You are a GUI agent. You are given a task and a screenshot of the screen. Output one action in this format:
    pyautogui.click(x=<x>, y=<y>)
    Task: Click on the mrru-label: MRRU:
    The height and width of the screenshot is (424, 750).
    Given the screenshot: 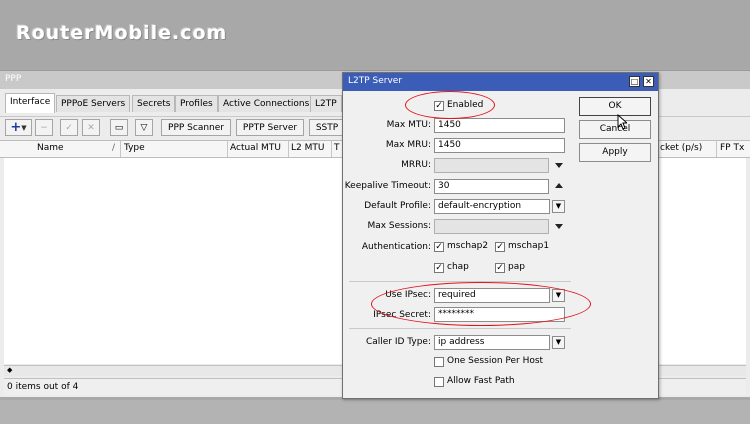 What is the action you would take?
    pyautogui.click(x=416, y=165)
    